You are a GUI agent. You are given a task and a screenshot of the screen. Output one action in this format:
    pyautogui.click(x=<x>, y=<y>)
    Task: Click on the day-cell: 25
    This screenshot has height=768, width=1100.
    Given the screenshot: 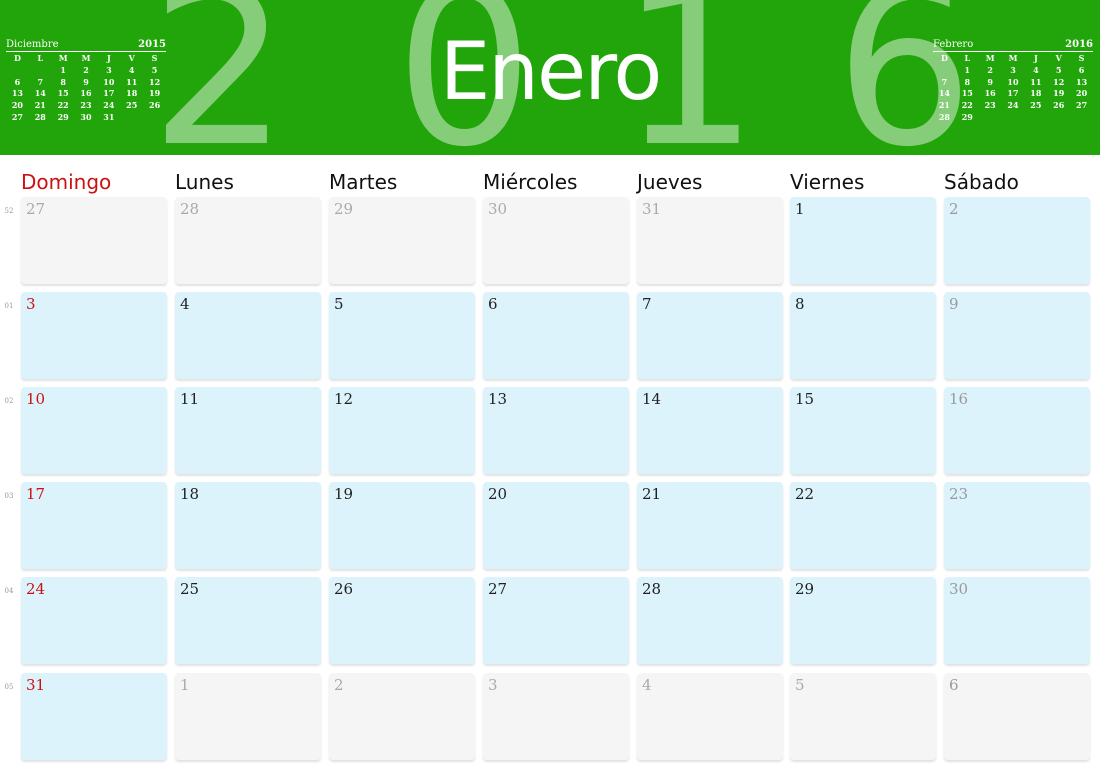 What is the action you would take?
    pyautogui.click(x=248, y=620)
    